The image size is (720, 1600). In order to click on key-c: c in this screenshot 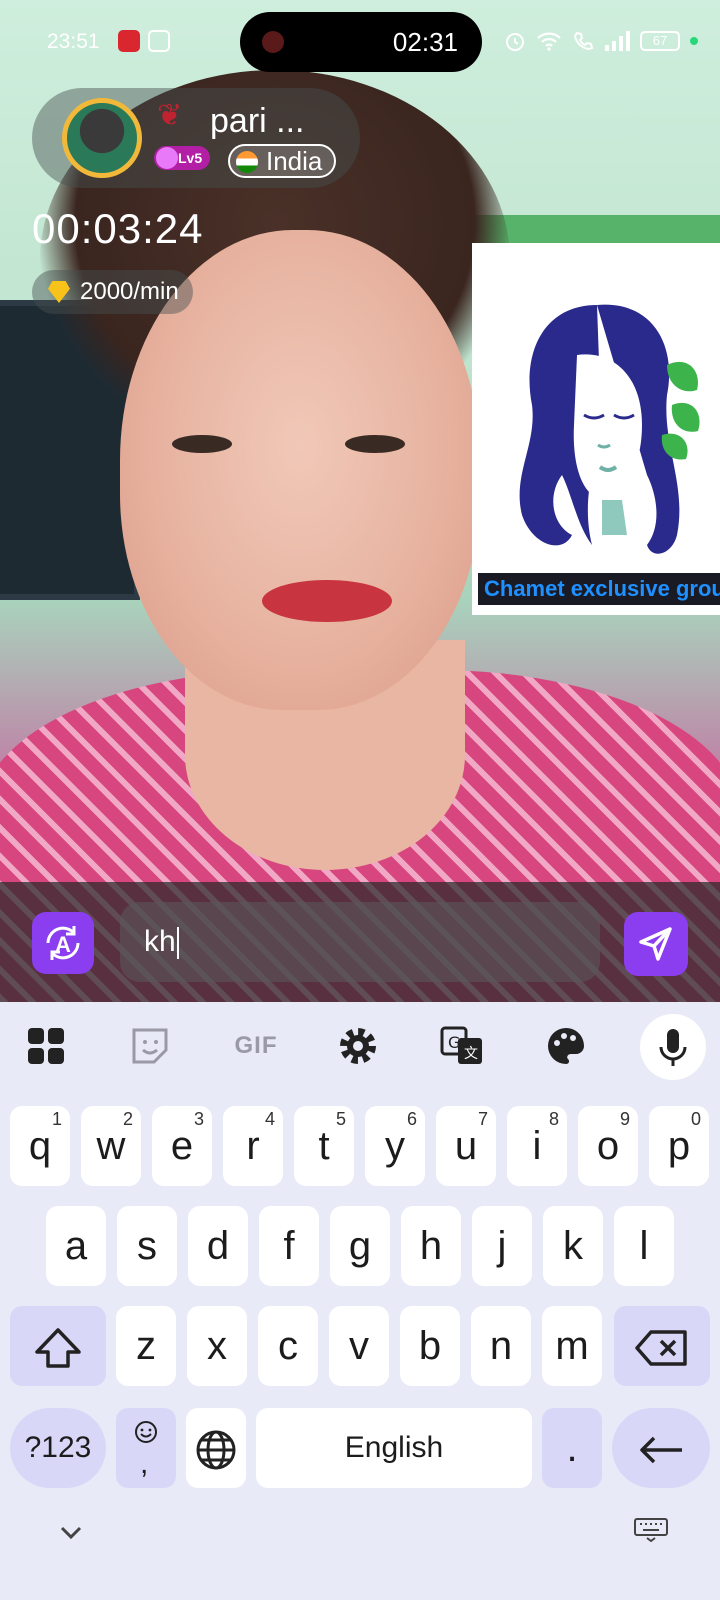, I will do `click(288, 1346)`.